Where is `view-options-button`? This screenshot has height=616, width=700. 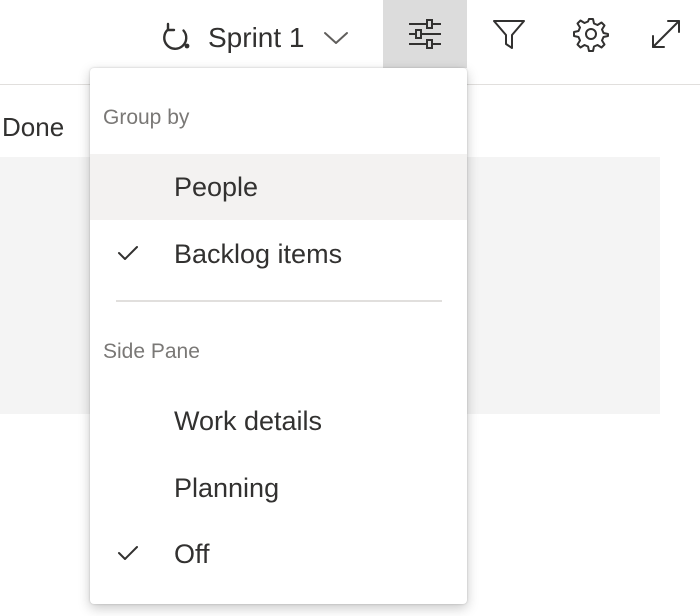
view-options-button is located at coordinates (425, 34).